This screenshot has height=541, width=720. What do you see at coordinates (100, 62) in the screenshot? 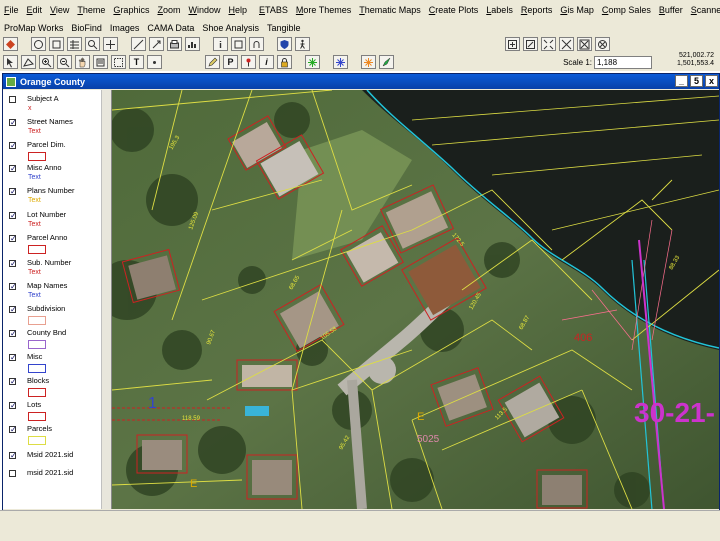
I see `identify-icon` at bounding box center [100, 62].